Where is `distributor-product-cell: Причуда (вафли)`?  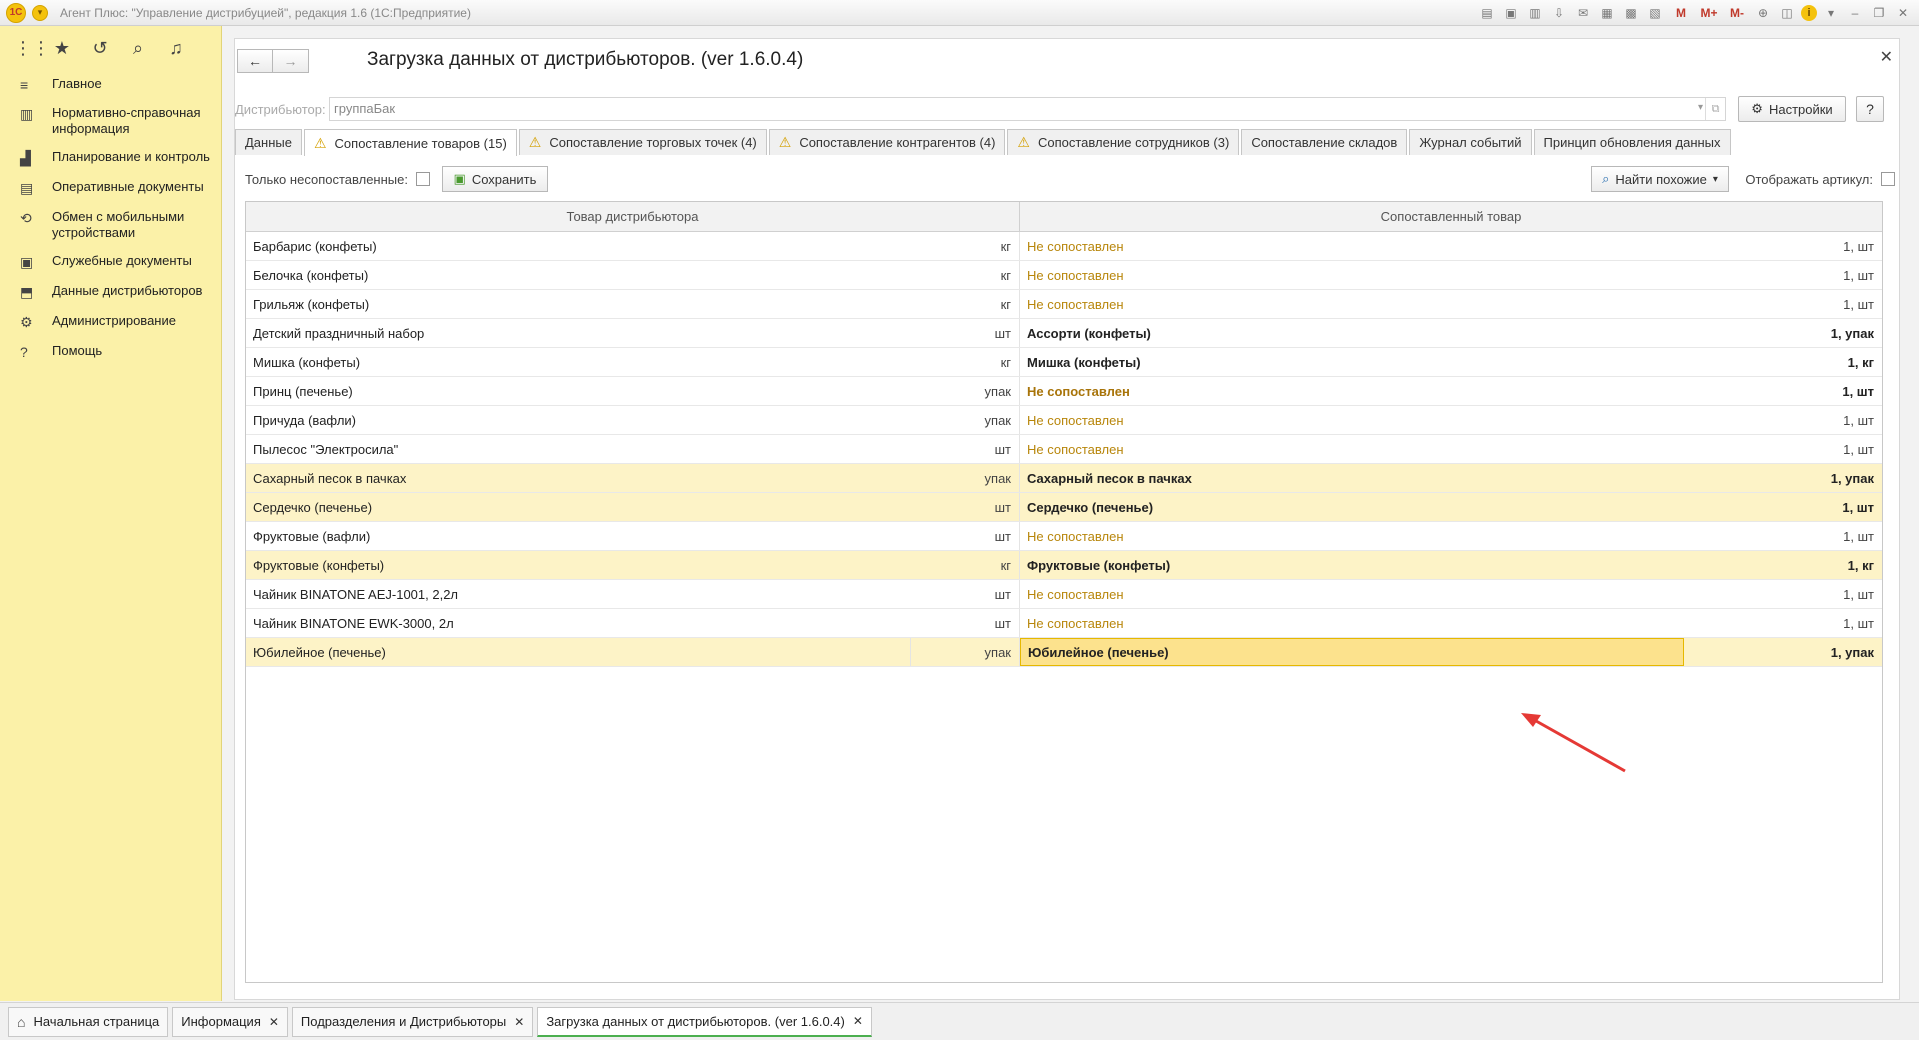 distributor-product-cell: Причуда (вафли) is located at coordinates (578, 420).